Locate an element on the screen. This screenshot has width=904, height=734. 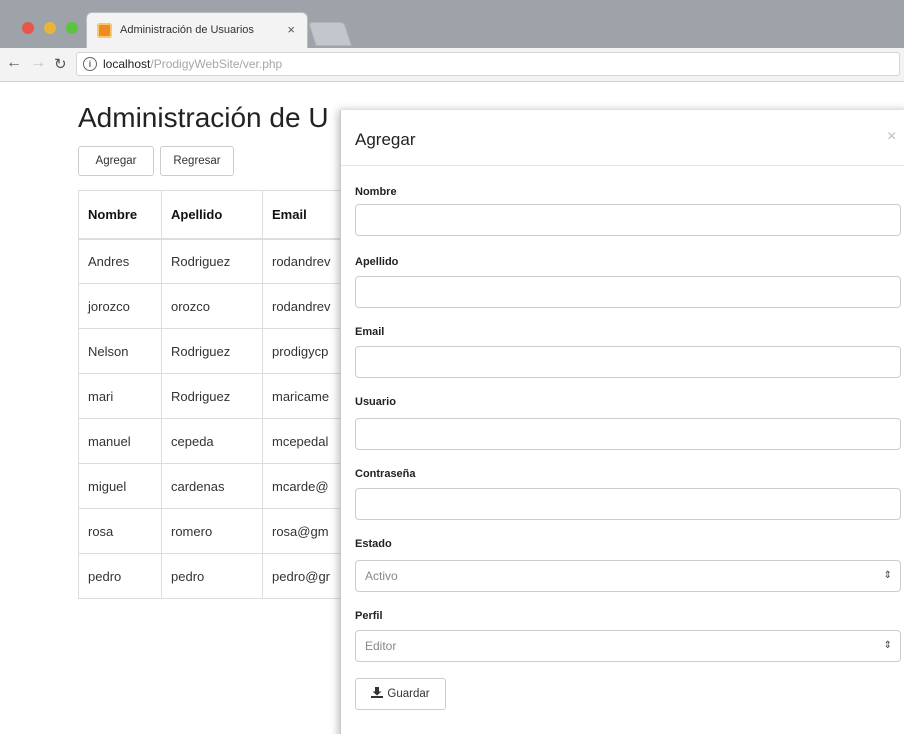
table-row: rosa romero rosa@gm is located at coordinates (215, 531).